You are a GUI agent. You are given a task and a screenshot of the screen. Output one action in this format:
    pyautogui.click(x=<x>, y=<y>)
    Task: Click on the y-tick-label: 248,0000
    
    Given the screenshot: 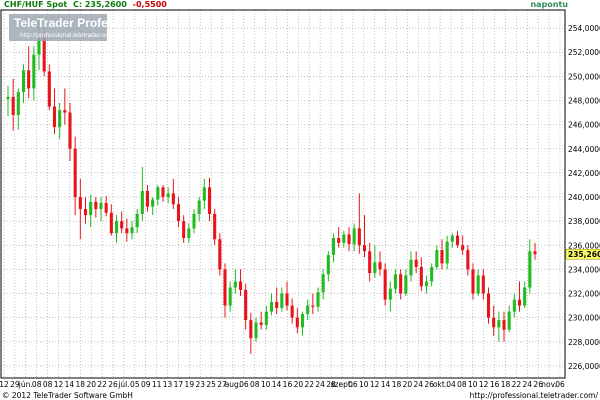 What is the action you would take?
    pyautogui.click(x=584, y=100)
    